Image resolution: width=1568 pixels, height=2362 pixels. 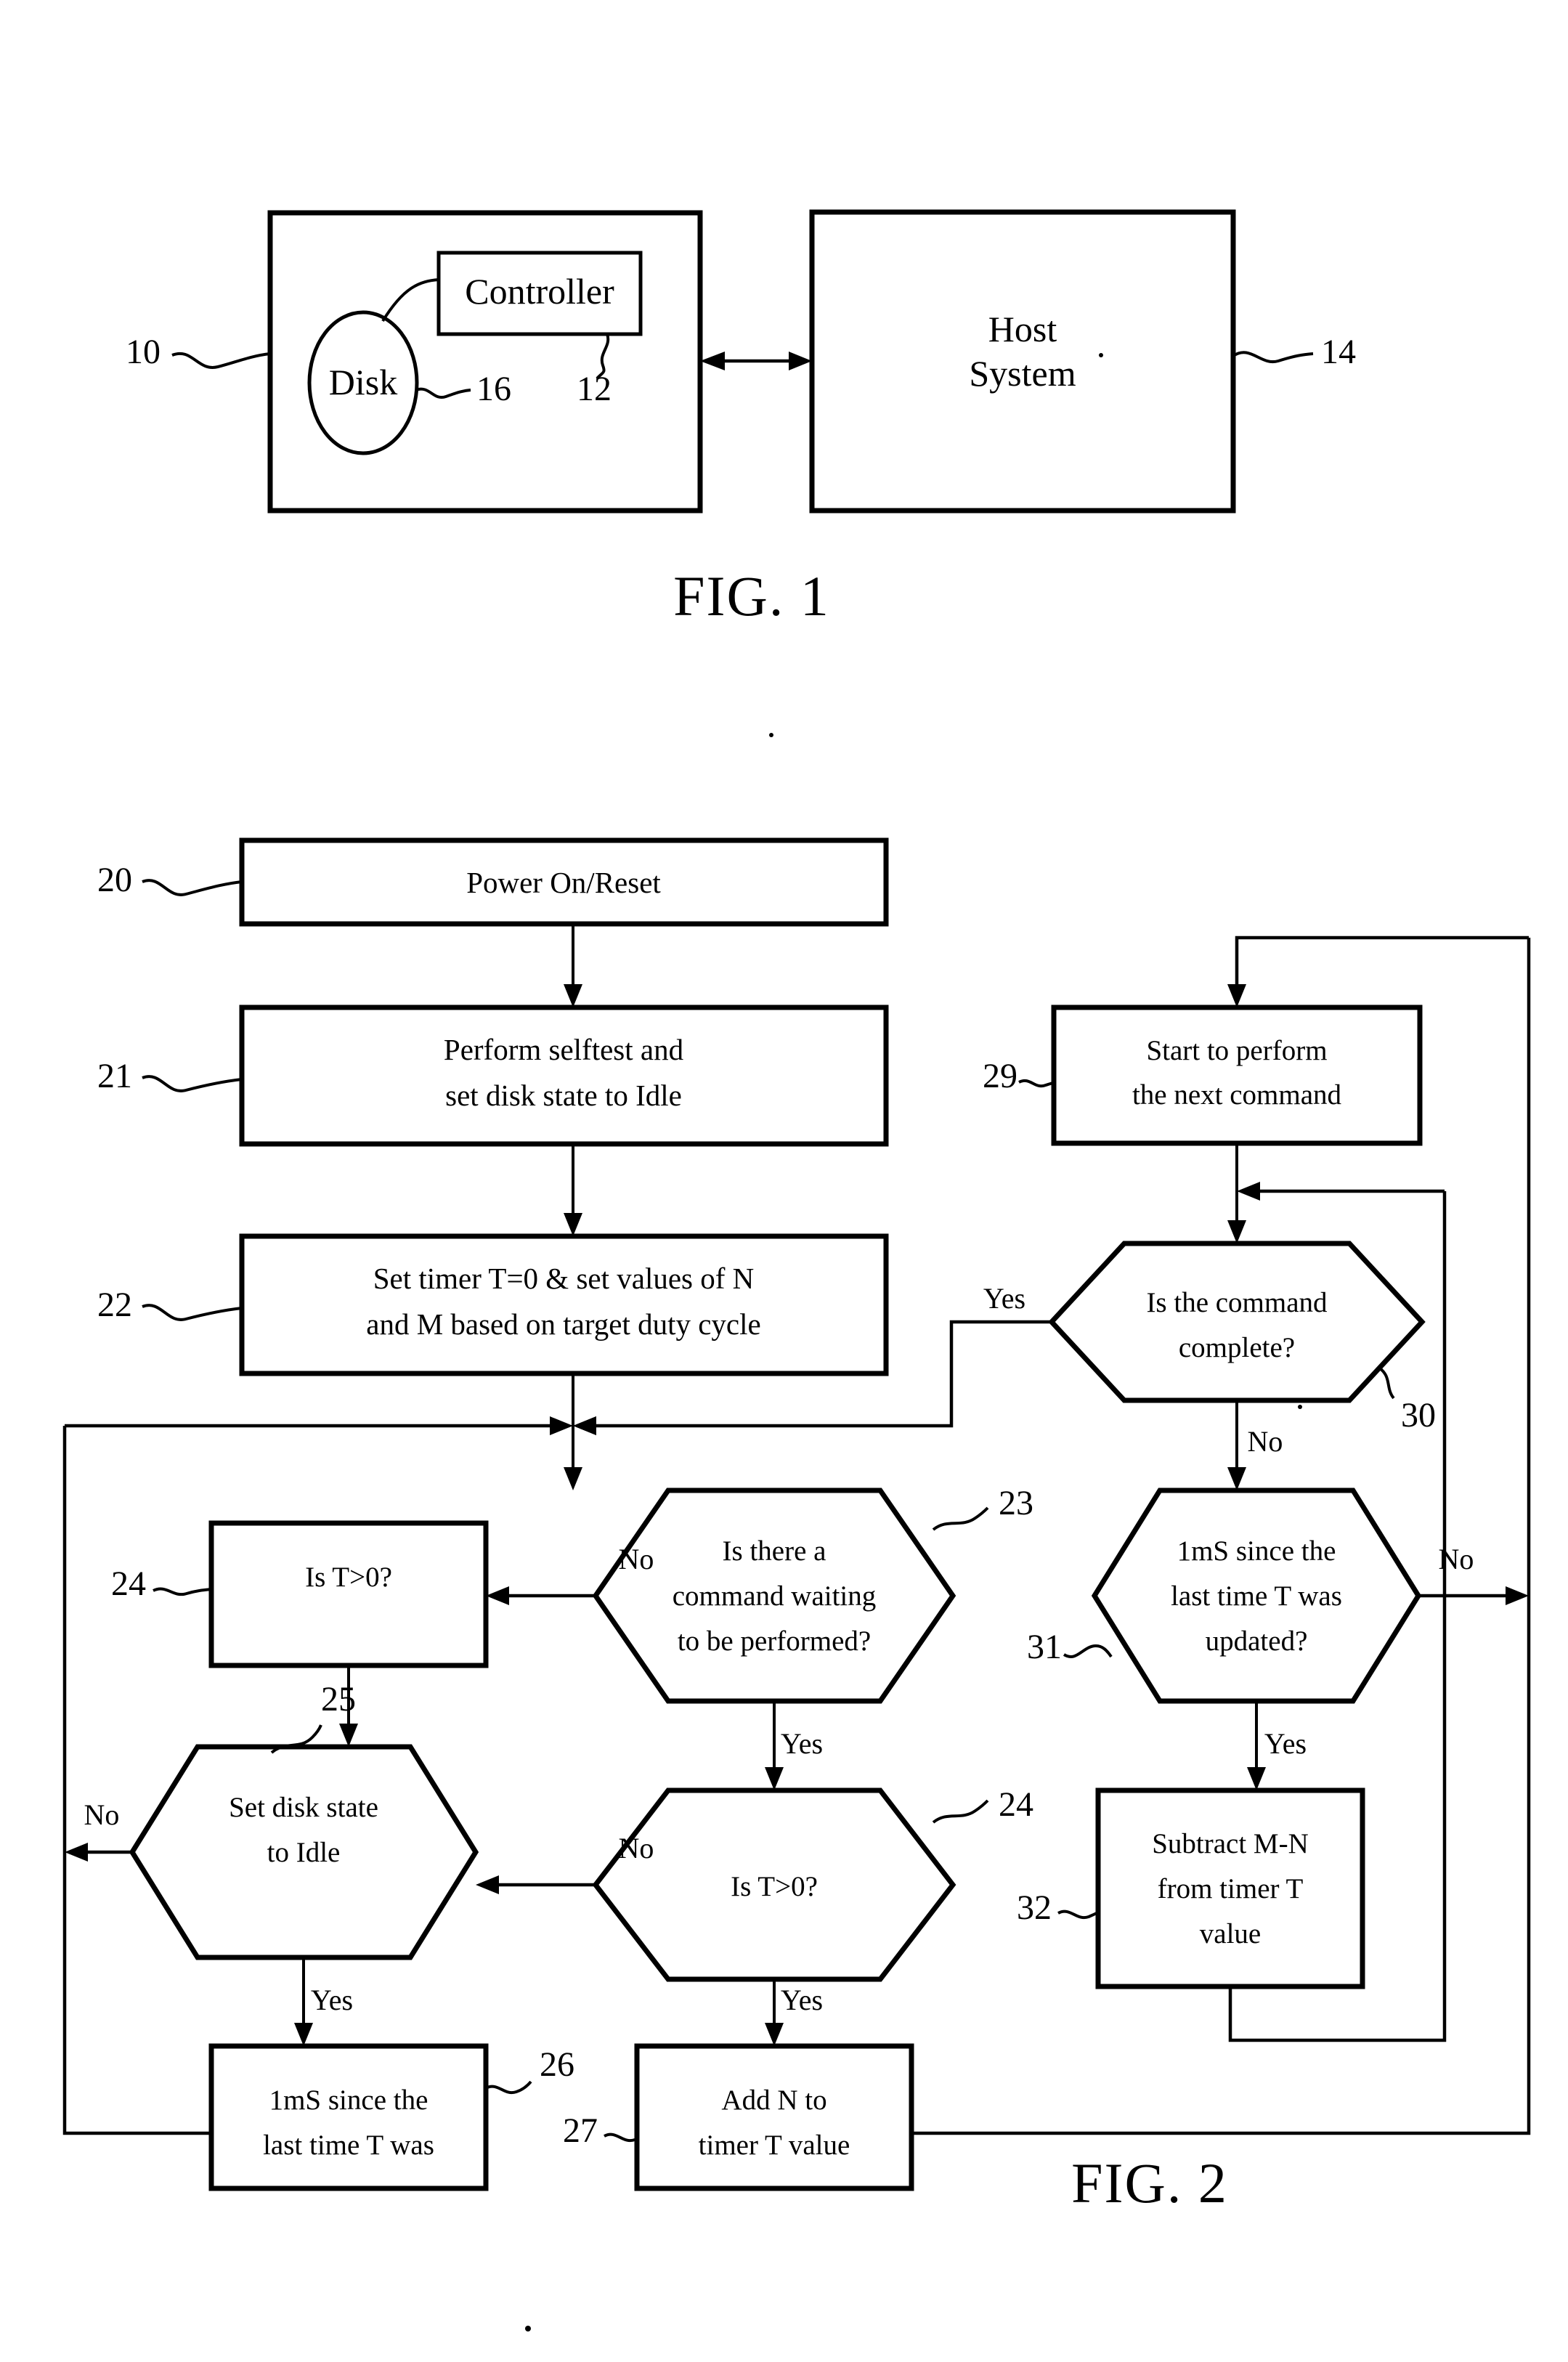 What do you see at coordinates (348, 2117) in the screenshot?
I see `node-27-box` at bounding box center [348, 2117].